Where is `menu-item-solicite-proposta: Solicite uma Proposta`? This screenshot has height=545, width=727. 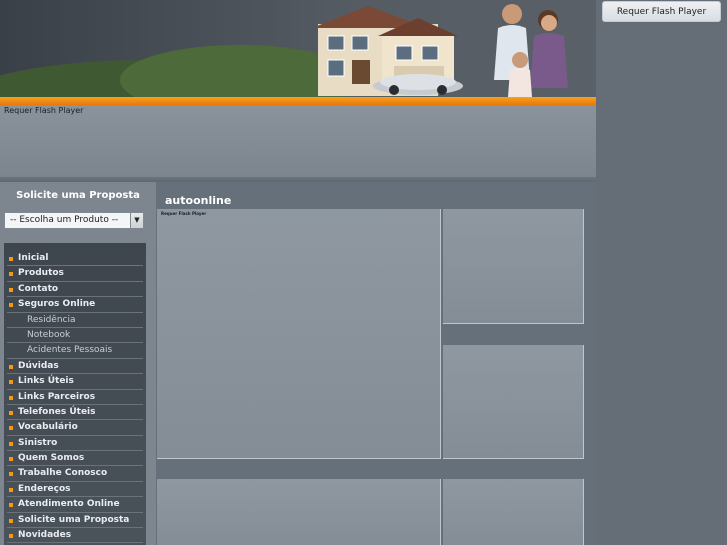 menu-item-solicite-proposta: Solicite uma Proposta is located at coordinates (75, 521).